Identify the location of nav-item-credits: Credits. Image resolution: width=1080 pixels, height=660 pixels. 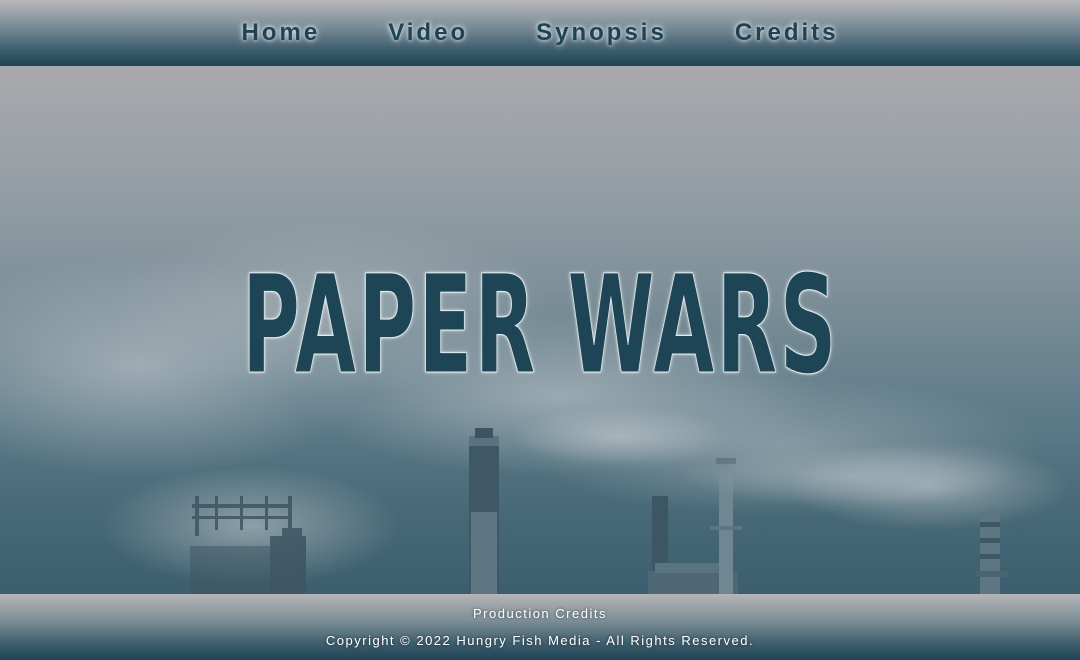
(787, 33).